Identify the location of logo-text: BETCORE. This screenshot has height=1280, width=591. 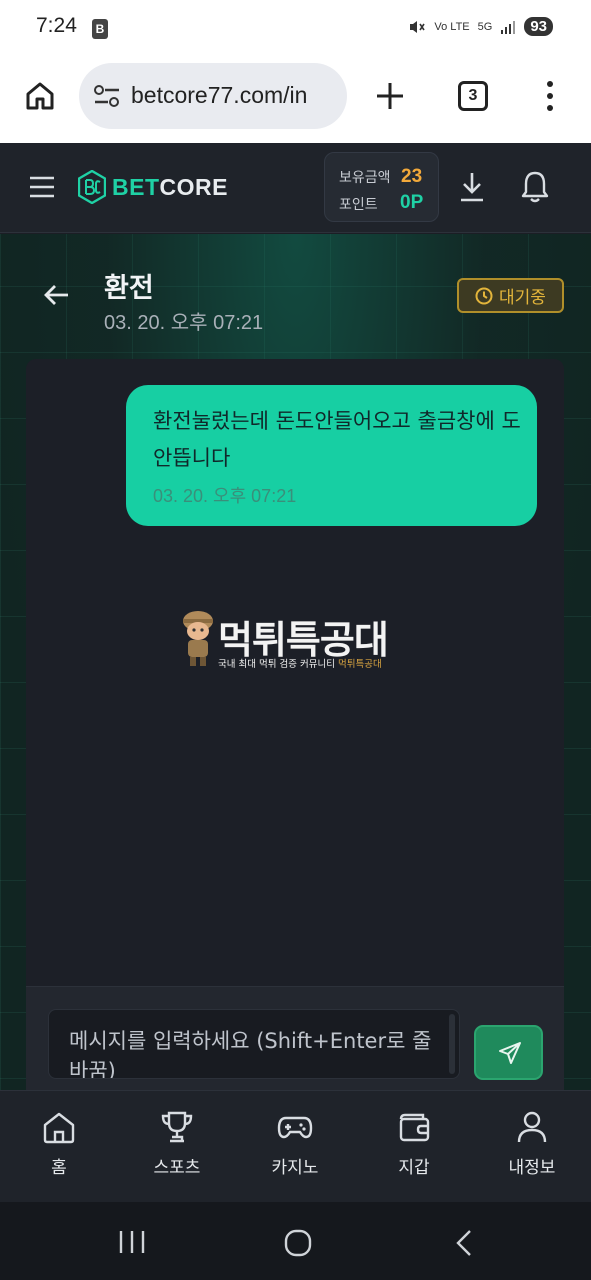
(170, 186).